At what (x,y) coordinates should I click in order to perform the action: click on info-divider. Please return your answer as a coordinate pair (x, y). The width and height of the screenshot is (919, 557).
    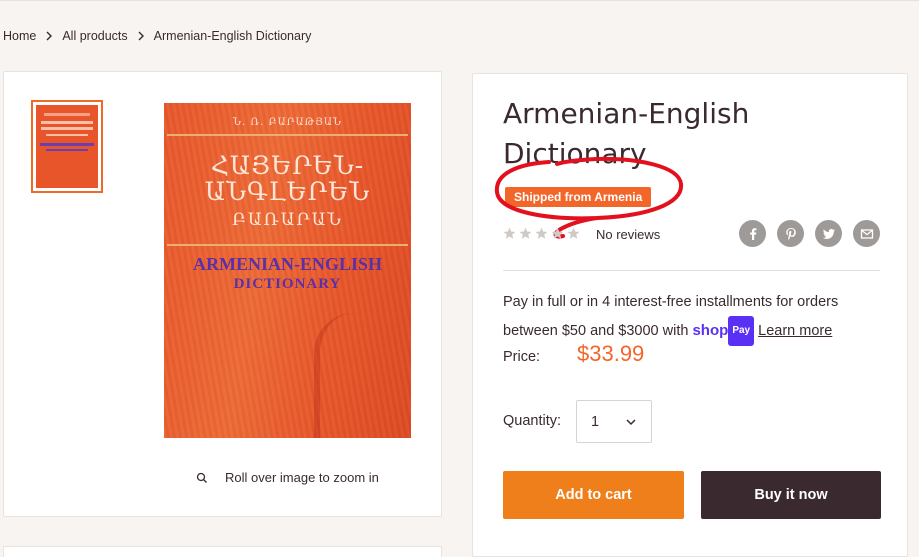
    Looking at the image, I should click on (691, 270).